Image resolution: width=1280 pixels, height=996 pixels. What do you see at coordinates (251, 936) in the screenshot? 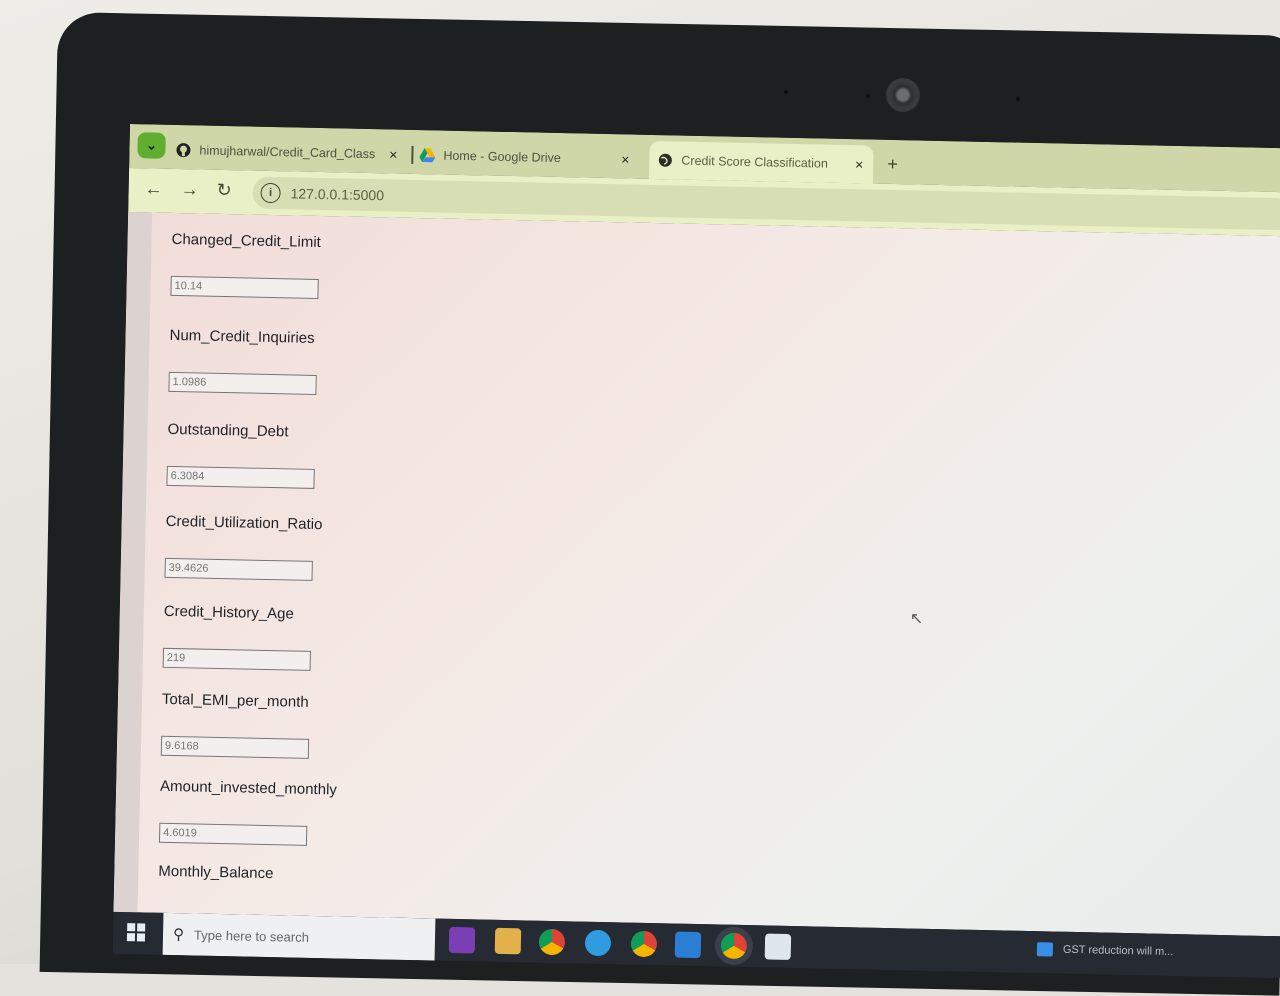
I see `search-placeholder: Type here to search` at bounding box center [251, 936].